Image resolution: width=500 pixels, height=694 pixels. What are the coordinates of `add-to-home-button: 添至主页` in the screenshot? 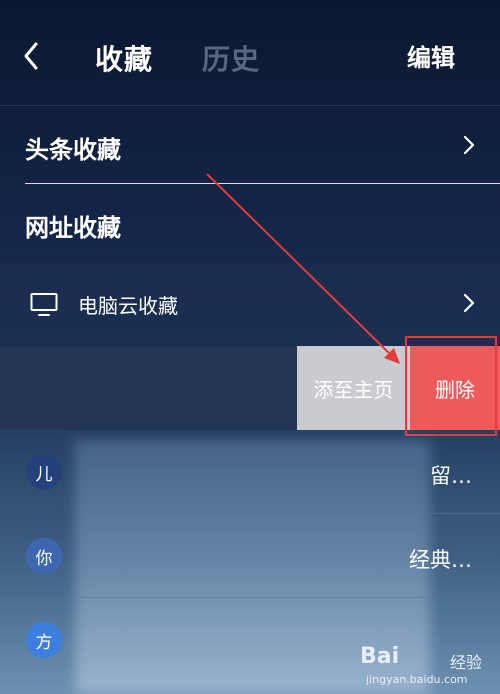 It's located at (353, 388).